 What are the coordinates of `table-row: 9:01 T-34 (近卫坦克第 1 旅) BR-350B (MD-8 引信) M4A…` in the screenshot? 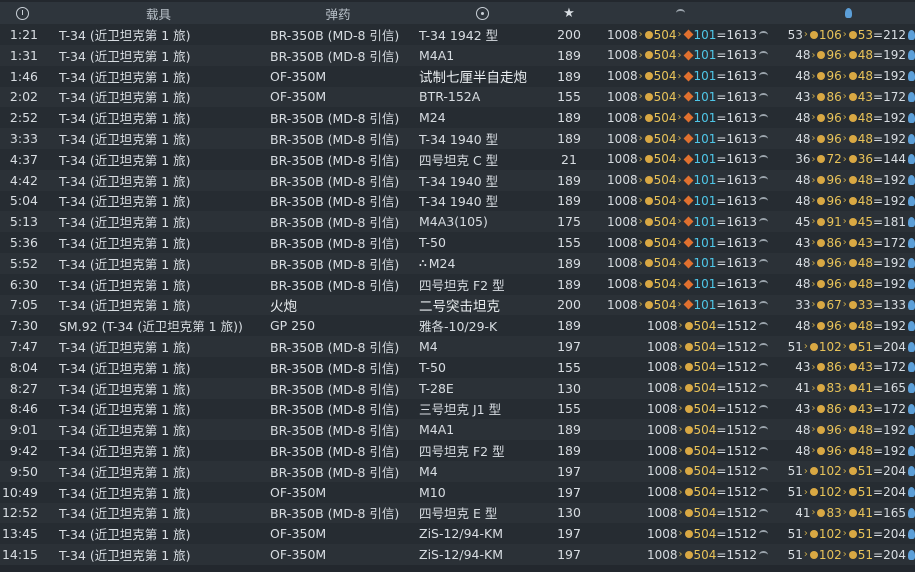 It's located at (457, 430).